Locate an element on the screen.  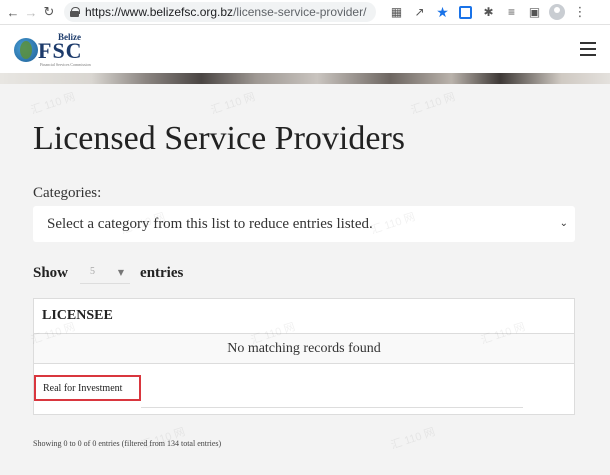
url-host: https://www.belizefsc.org.bz is located at coordinates (159, 12).